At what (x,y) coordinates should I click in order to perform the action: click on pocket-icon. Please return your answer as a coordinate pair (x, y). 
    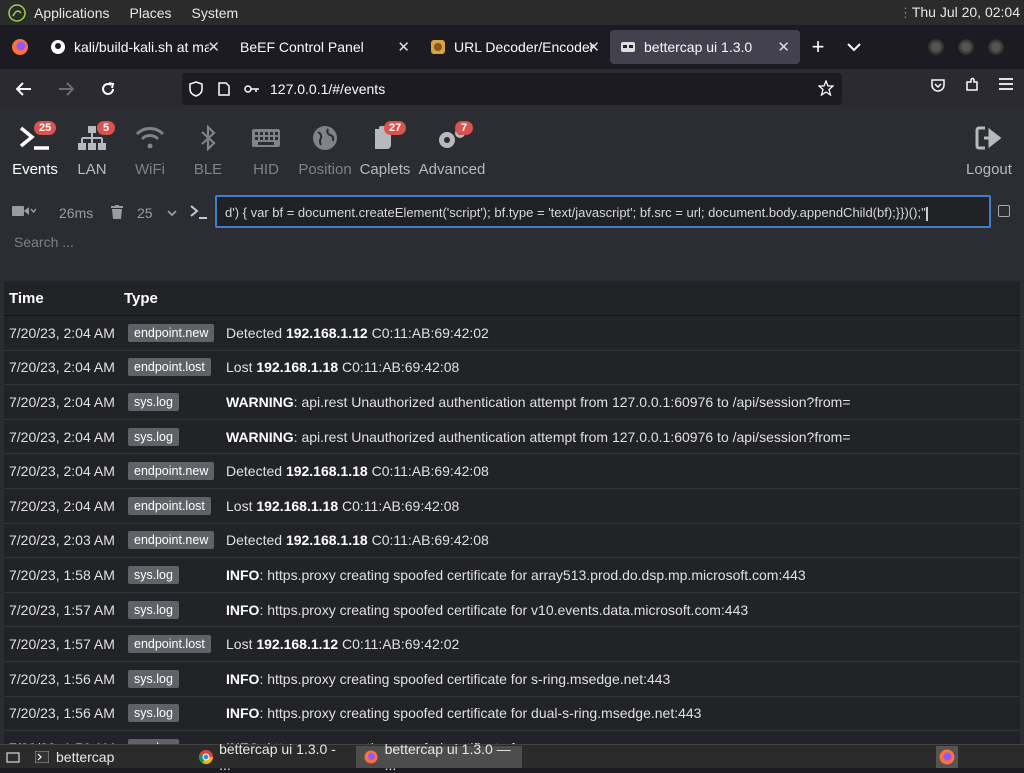
    Looking at the image, I should click on (938, 85).